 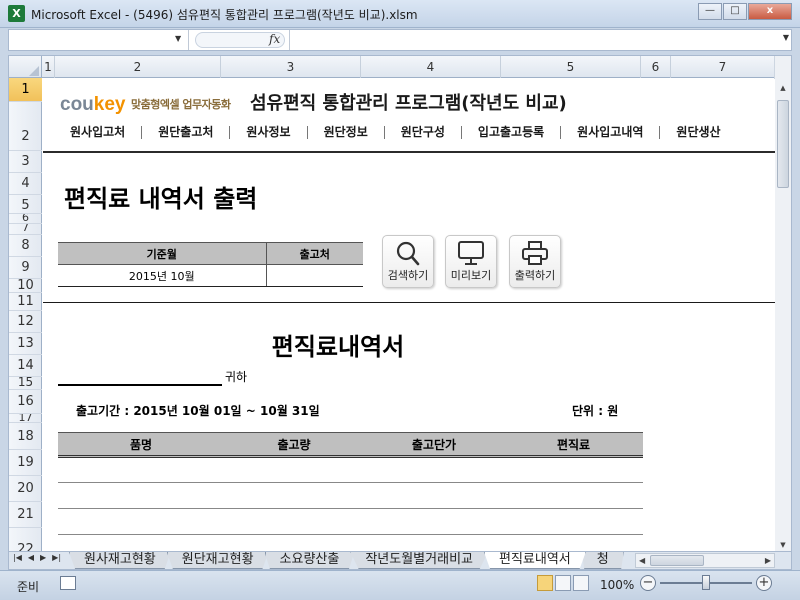 What do you see at coordinates (25, 463) in the screenshot?
I see `row-header: 19` at bounding box center [25, 463].